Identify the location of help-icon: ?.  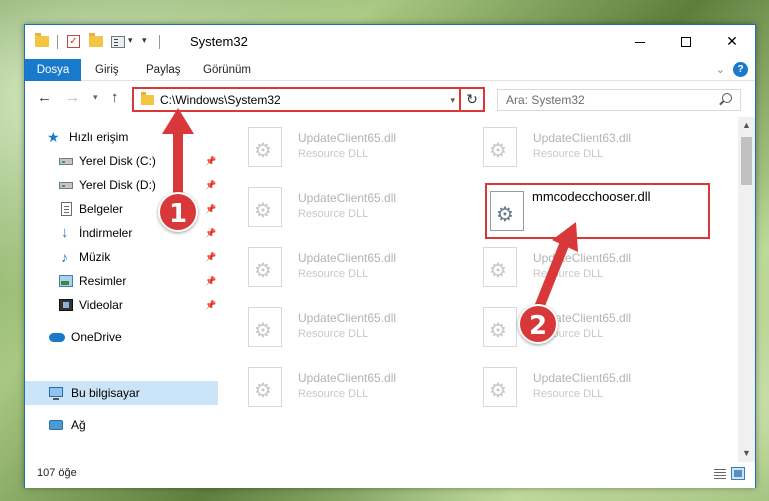
(740, 69).